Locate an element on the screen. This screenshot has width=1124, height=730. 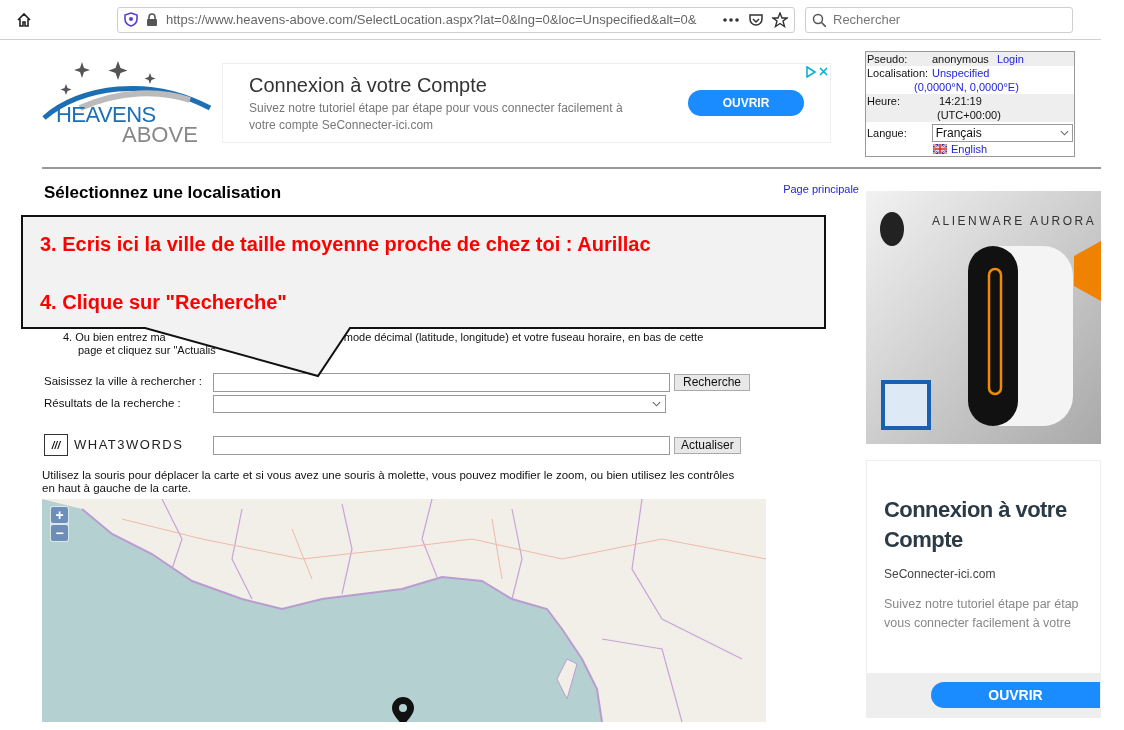
login-link: Login is located at coordinates (1010, 59).